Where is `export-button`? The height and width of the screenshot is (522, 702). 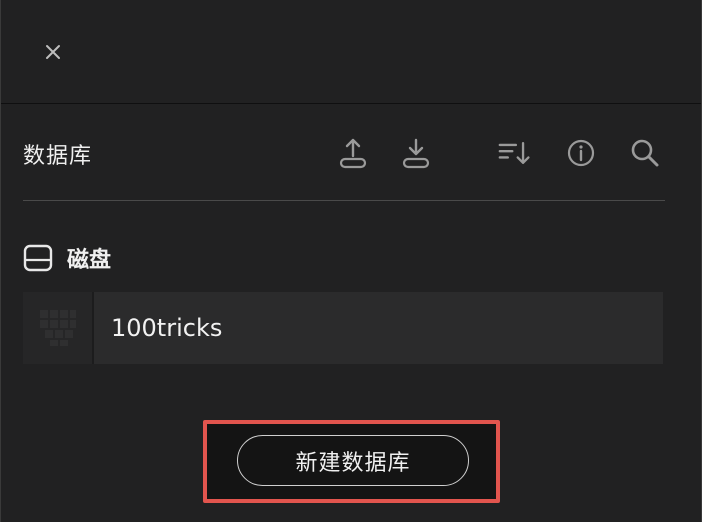
export-button is located at coordinates (416, 153).